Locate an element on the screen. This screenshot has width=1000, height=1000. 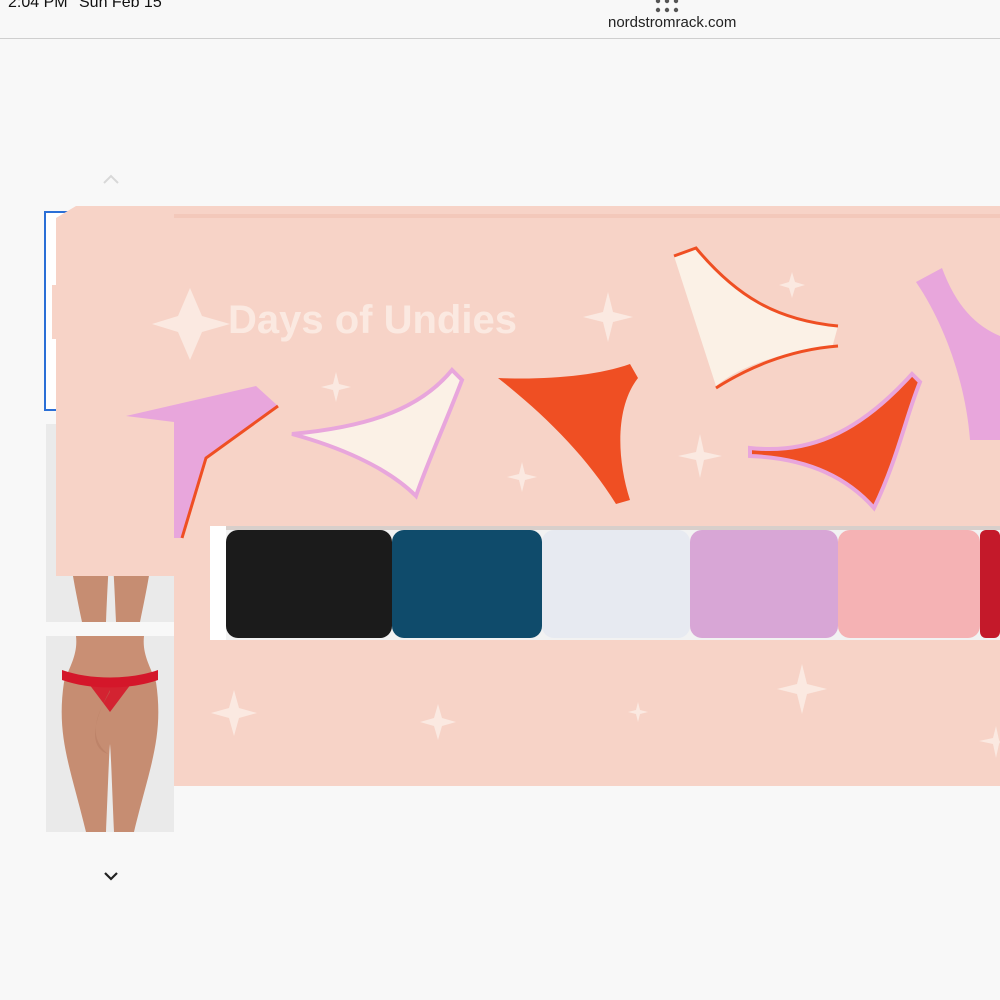
status-time: 2:04 PM is located at coordinates (38, 5).